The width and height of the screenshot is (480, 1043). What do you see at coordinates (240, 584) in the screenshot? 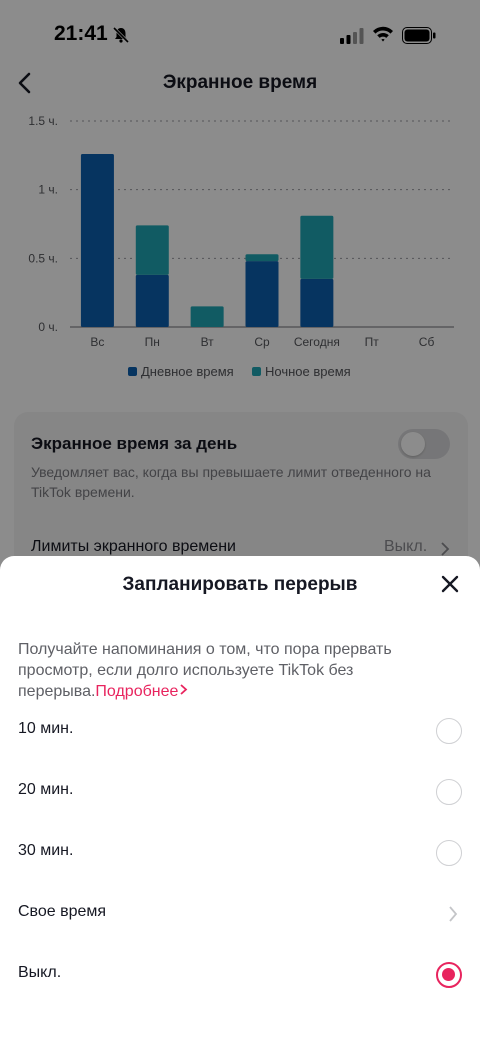
I see `sheet-title: Запланировать перерыв` at bounding box center [240, 584].